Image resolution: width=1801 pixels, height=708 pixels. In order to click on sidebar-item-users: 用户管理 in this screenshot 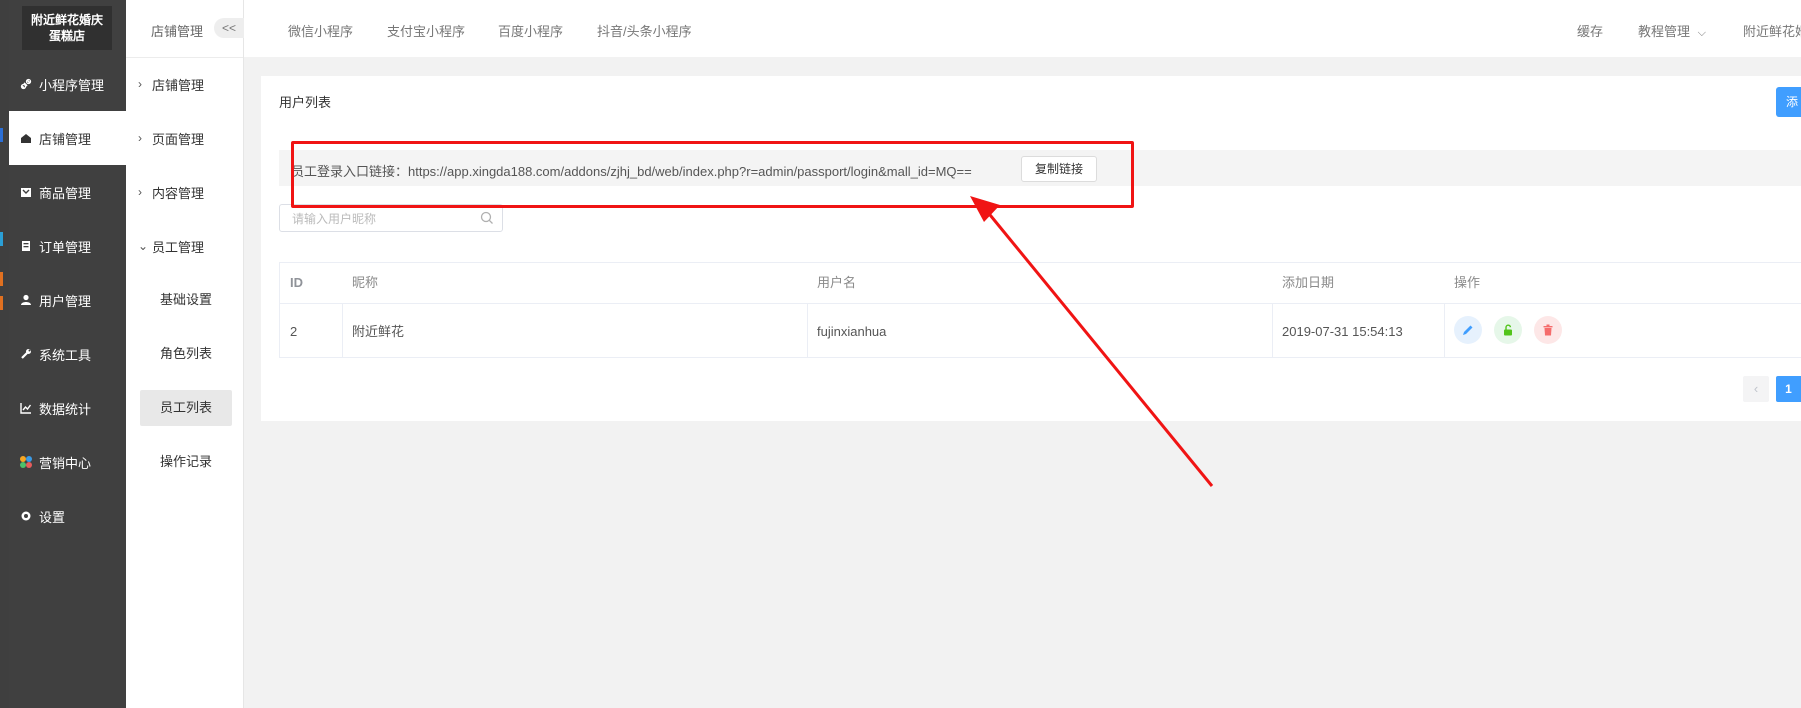, I will do `click(67, 300)`.